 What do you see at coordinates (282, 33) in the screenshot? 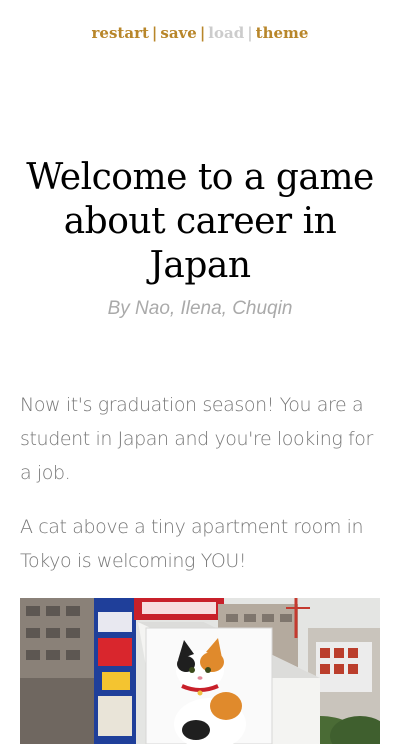
I see `theme-link: theme` at bounding box center [282, 33].